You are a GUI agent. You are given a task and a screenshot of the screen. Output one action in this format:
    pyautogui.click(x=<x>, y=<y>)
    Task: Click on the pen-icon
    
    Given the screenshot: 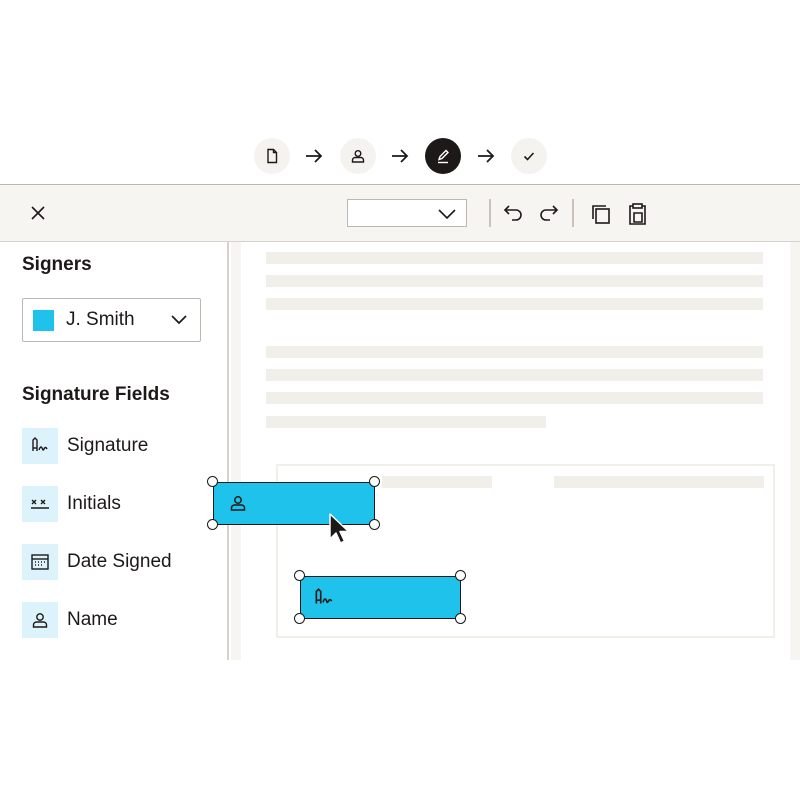 What is the action you would take?
    pyautogui.click(x=443, y=156)
    